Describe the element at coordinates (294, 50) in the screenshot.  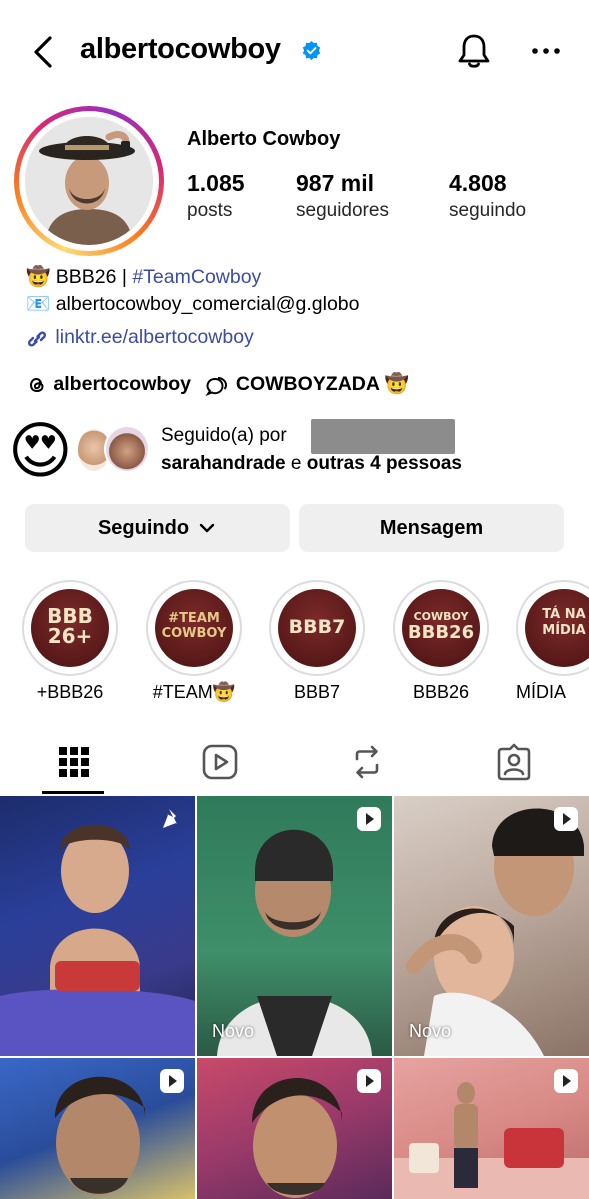
I see `top-bar: albertocowboy` at that location.